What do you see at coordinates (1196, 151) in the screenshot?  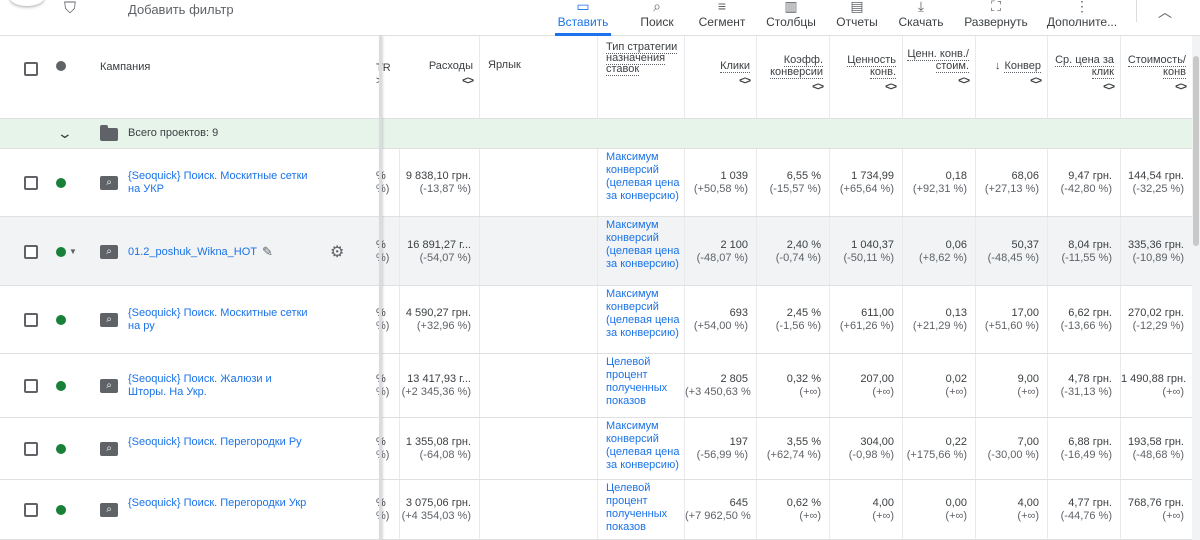 I see `scrollbar-thumb` at bounding box center [1196, 151].